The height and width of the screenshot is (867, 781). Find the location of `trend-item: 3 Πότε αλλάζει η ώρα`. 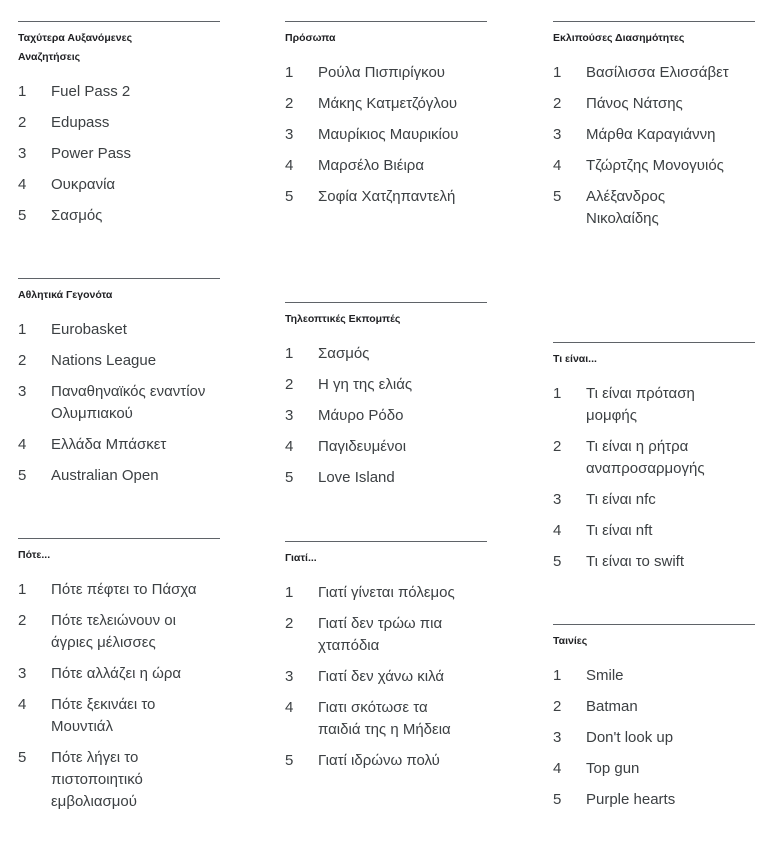

trend-item: 3 Πότε αλλάζει η ώρα is located at coordinates (119, 674).